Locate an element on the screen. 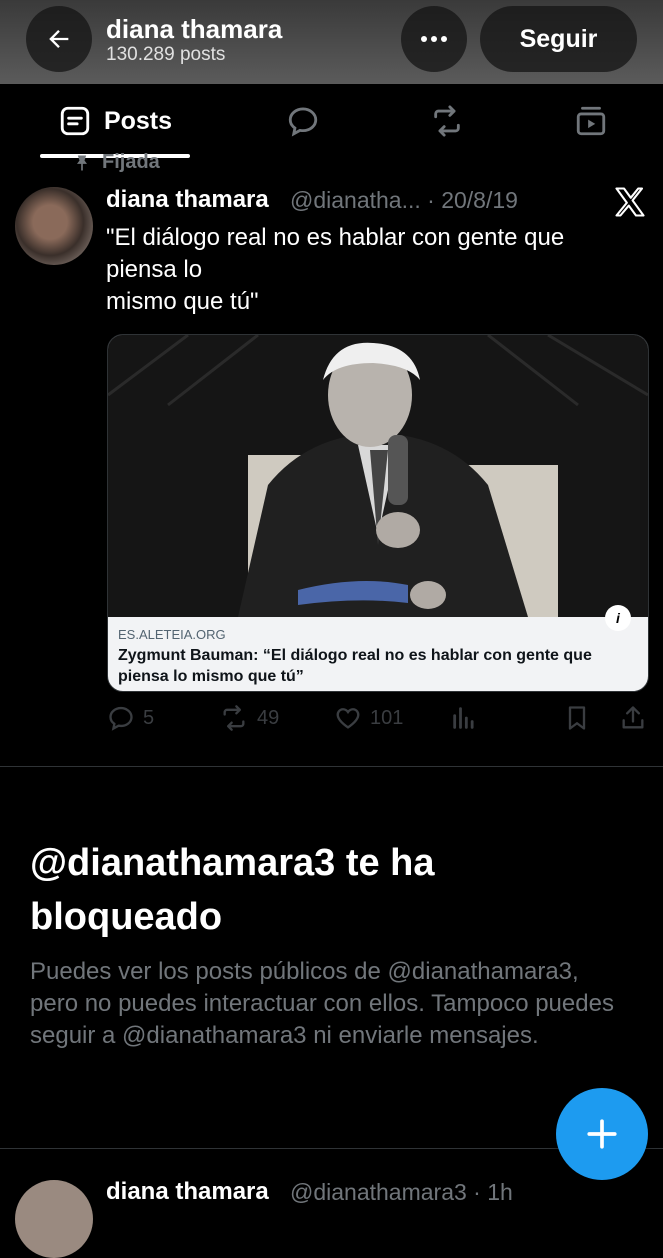 The width and height of the screenshot is (663, 1258). posts-icon is located at coordinates (75, 121).